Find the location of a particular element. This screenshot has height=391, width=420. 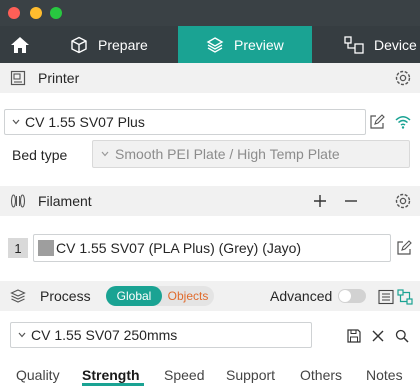

filament-index-badge: 1 is located at coordinates (18, 248).